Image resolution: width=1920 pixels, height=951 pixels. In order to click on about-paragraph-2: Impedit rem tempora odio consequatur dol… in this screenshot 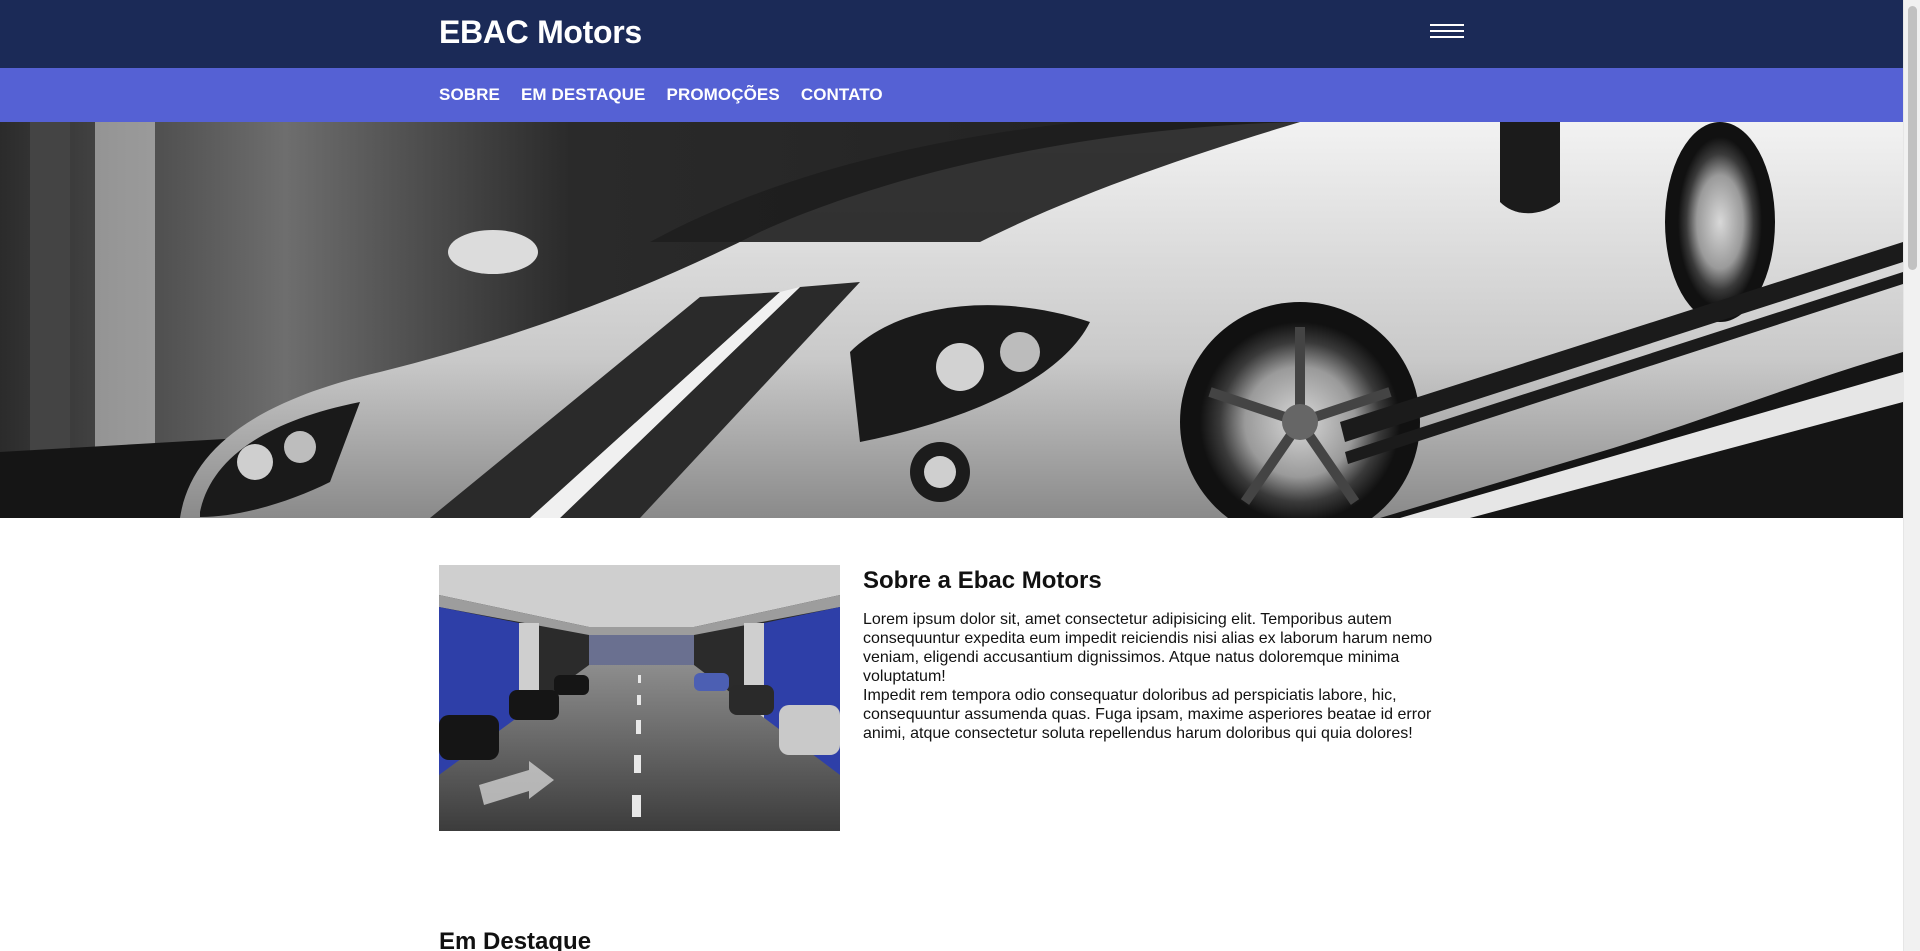, I will do `click(1147, 714)`.